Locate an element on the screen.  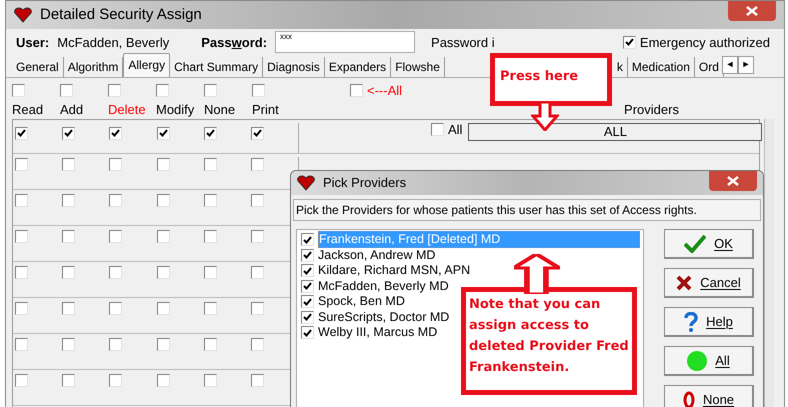
emergency-label: Emergency authorized is located at coordinates (705, 43).